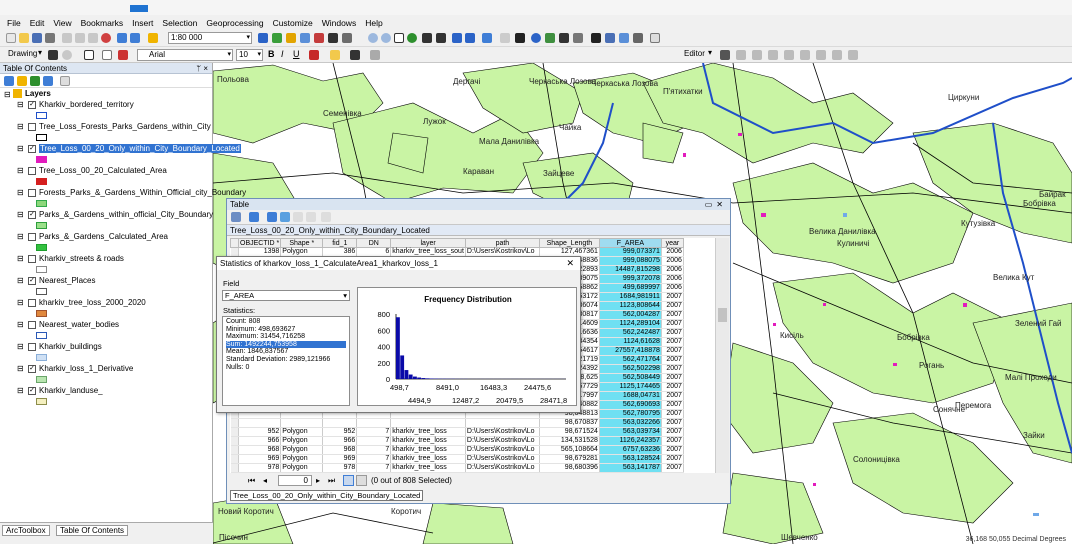 Image resolution: width=1072 pixels, height=544 pixels. Describe the element at coordinates (9, 81) in the screenshot. I see `list-by-drawing-order-icon` at that location.